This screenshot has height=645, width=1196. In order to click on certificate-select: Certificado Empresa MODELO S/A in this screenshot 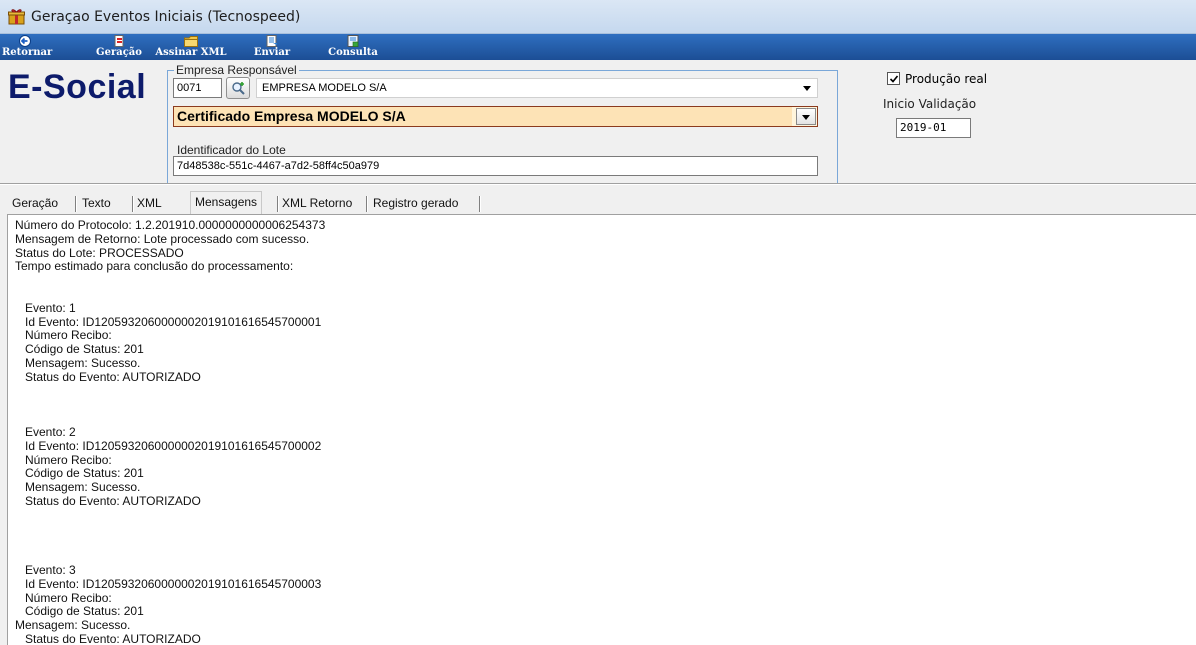, I will do `click(495, 116)`.